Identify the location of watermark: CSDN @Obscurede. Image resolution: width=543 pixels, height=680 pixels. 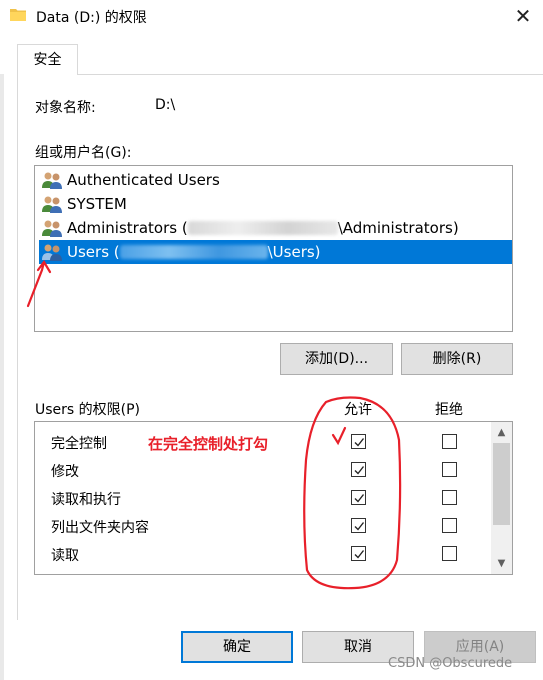
(450, 663).